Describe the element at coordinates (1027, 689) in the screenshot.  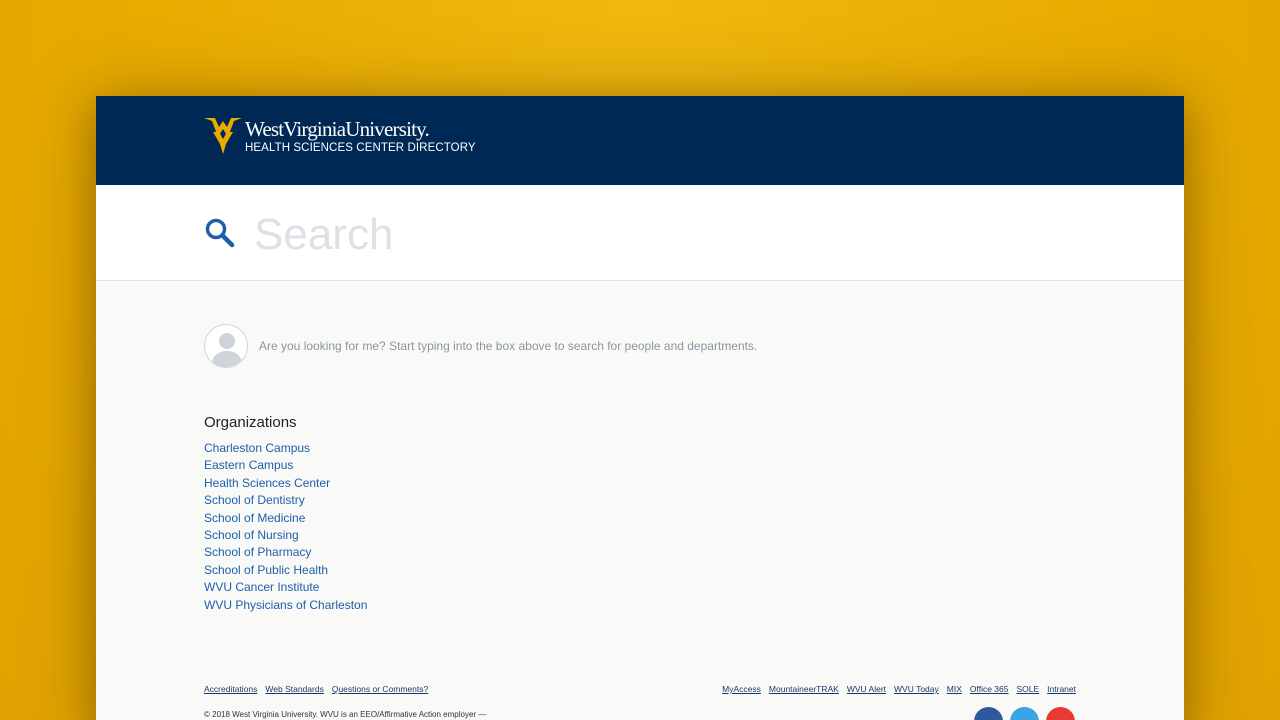
I see `footer-link-sole: SOLE` at that location.